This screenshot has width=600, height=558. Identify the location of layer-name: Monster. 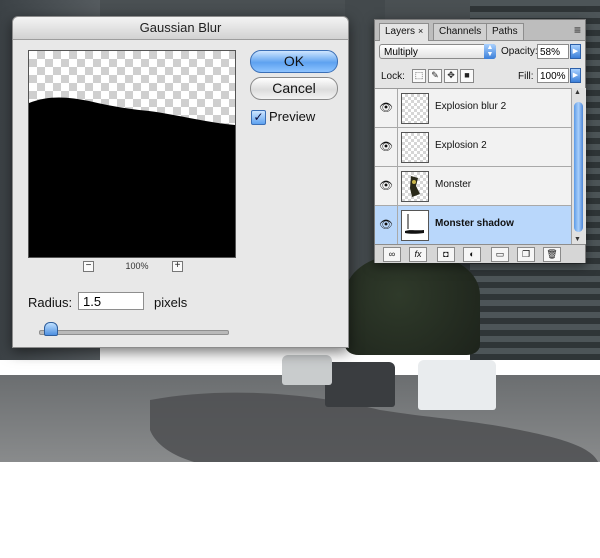
(453, 184).